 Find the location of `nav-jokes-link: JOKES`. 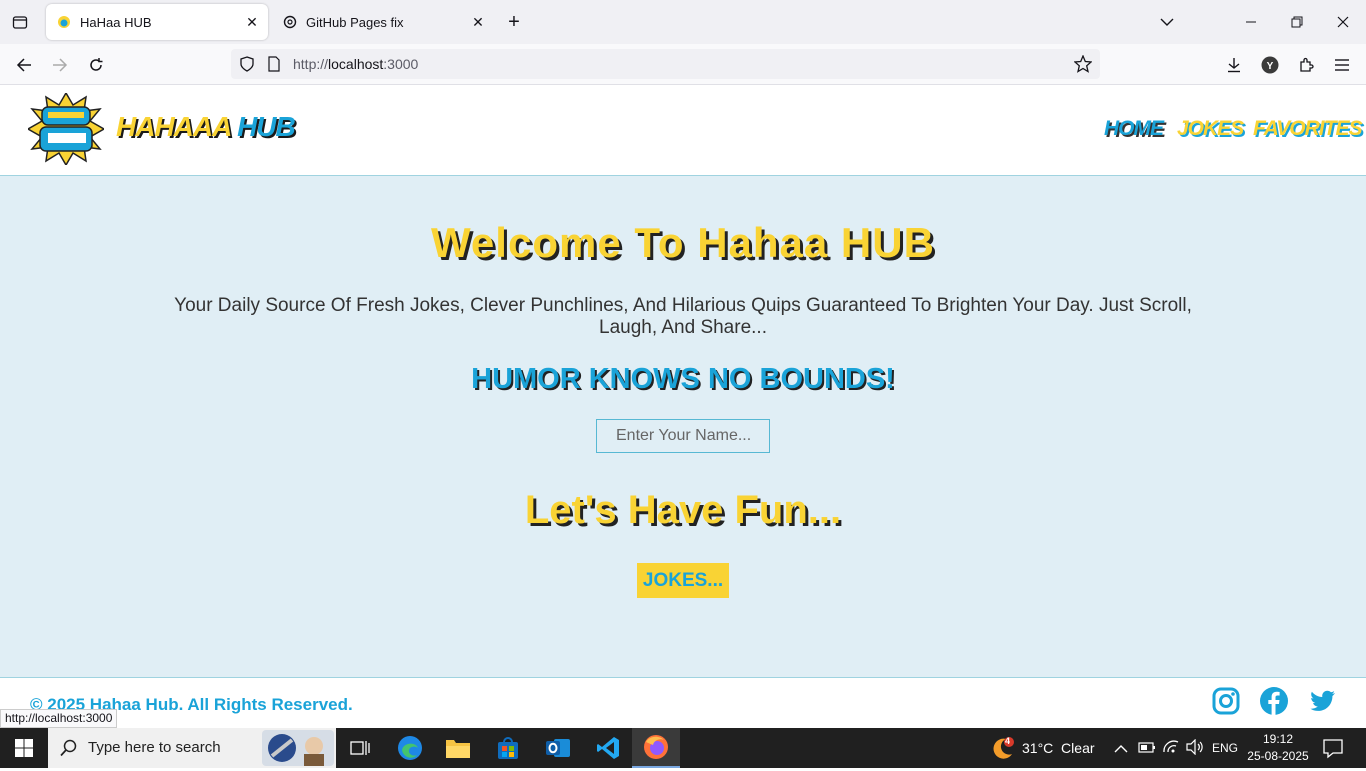

nav-jokes-link: JOKES is located at coordinates (1210, 129).